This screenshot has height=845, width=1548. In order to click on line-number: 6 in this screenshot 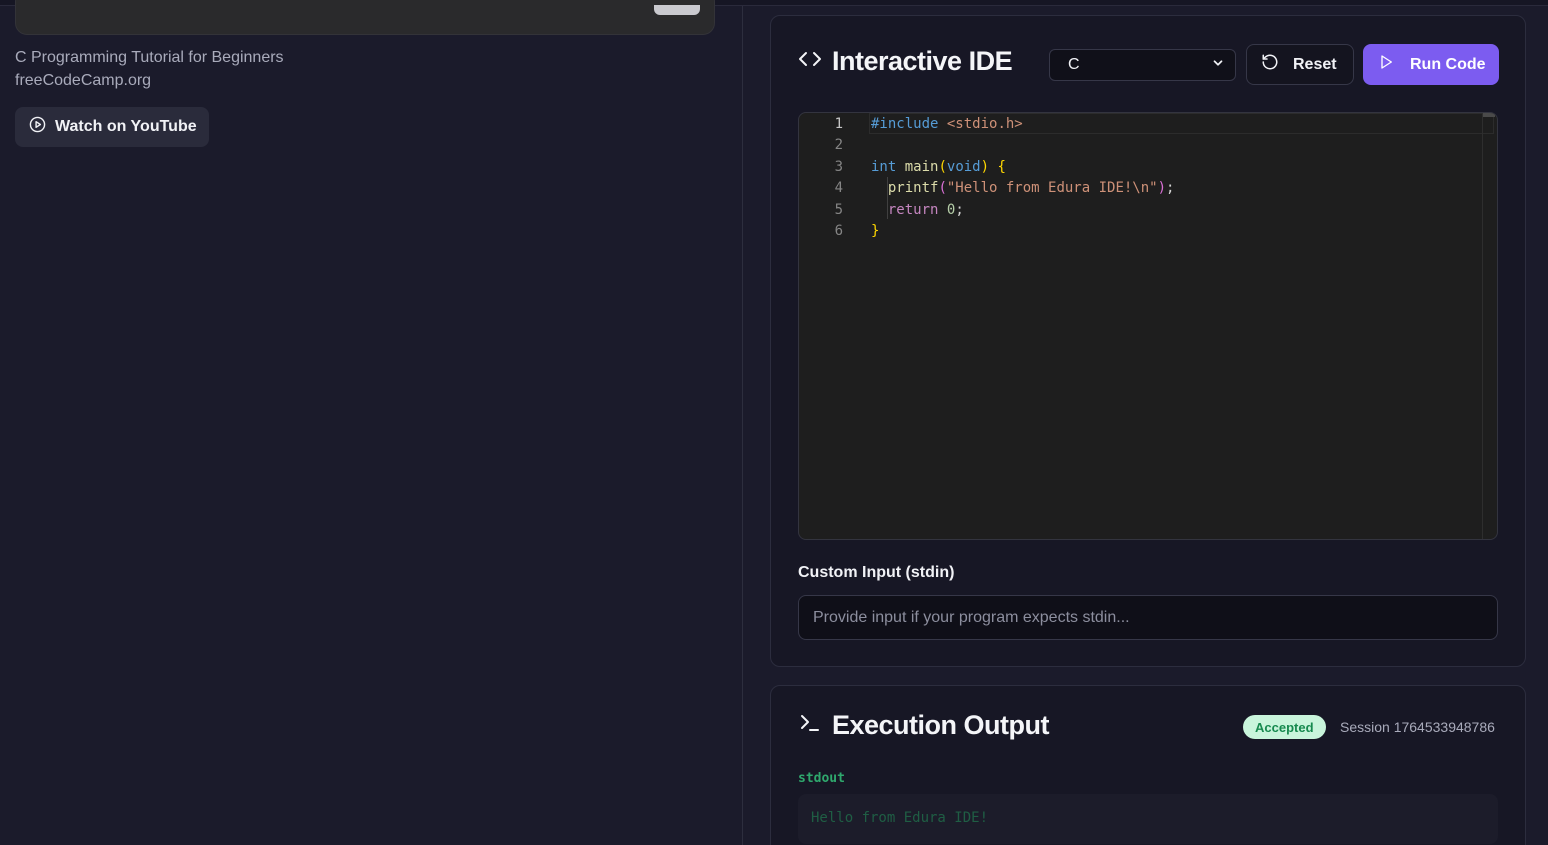, I will do `click(838, 230)`.